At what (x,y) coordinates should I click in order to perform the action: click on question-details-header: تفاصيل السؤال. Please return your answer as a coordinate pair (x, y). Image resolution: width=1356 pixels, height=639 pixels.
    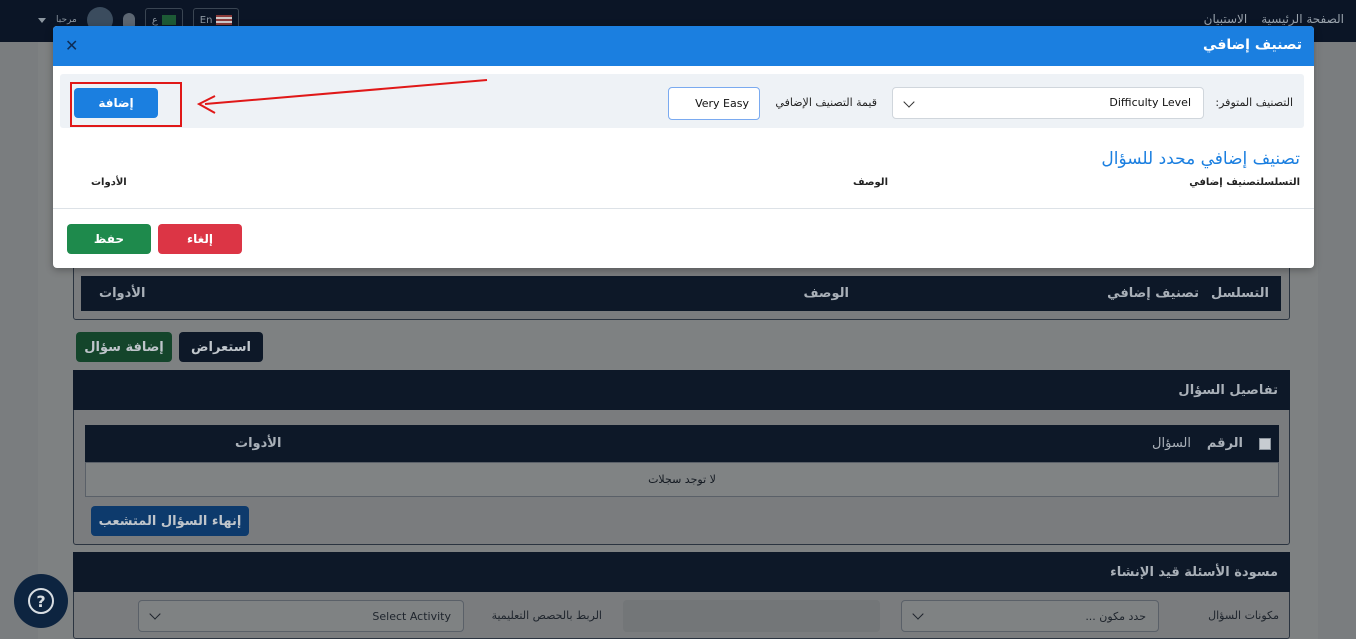
    Looking at the image, I should click on (681, 390).